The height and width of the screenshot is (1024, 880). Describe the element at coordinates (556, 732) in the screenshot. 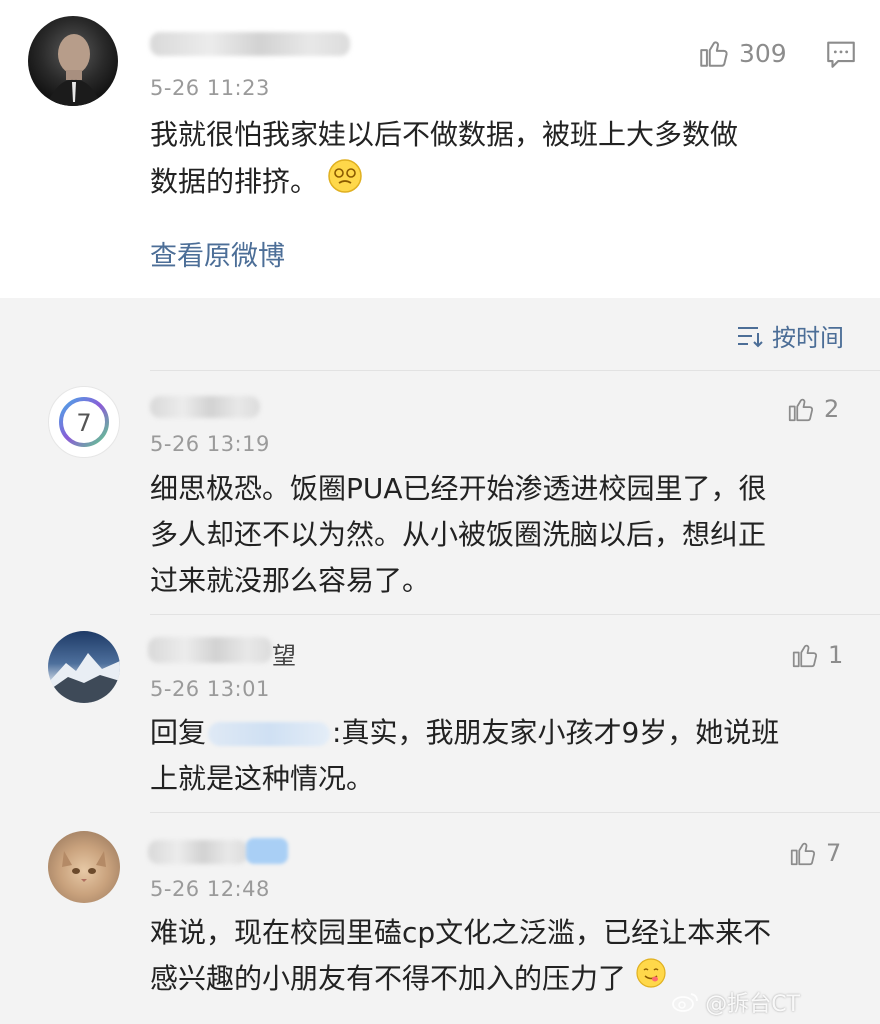

I see `reply-text-rest: :真实，我朋友家小孩才9岁，她说班` at that location.